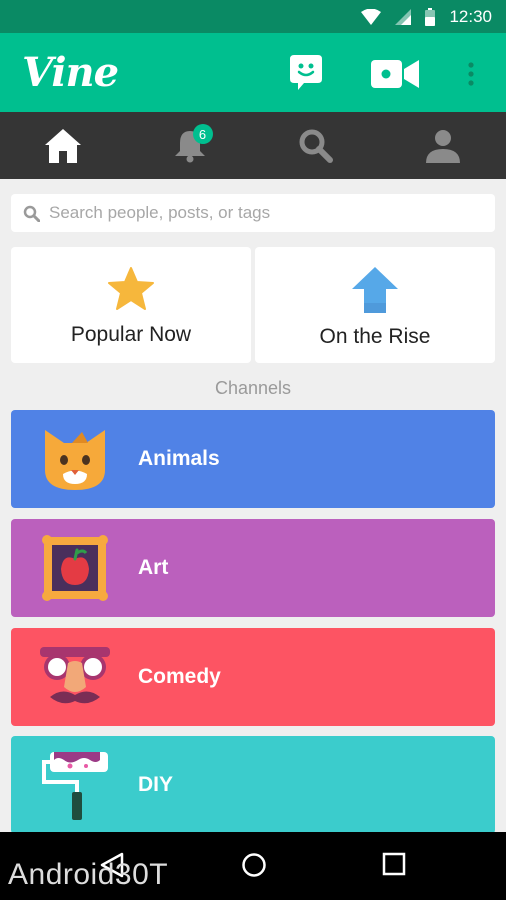 This screenshot has height=900, width=506. Describe the element at coordinates (253, 305) in the screenshot. I see `featured-cards: Popular Now On the Rise` at that location.